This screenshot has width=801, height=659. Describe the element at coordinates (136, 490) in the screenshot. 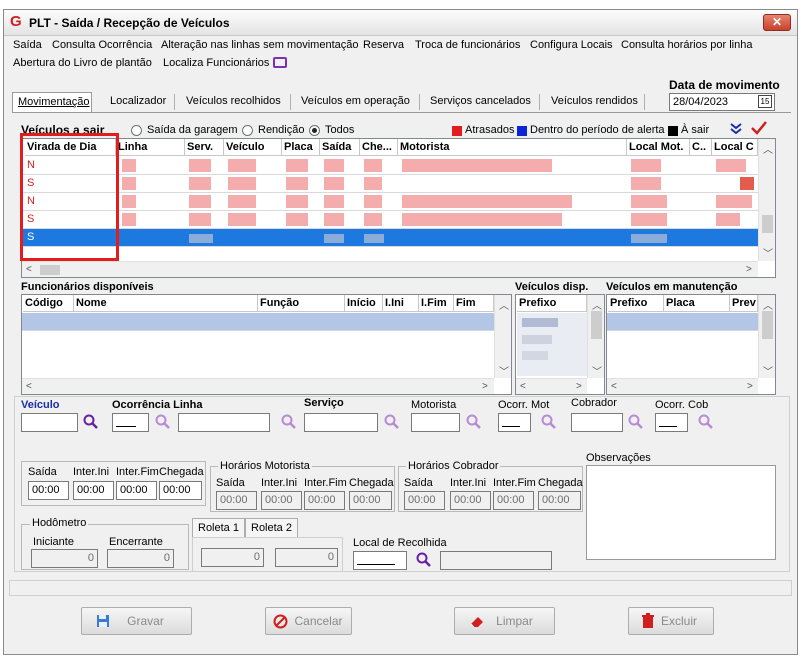

I see `inter-fim-input: 00:00` at that location.